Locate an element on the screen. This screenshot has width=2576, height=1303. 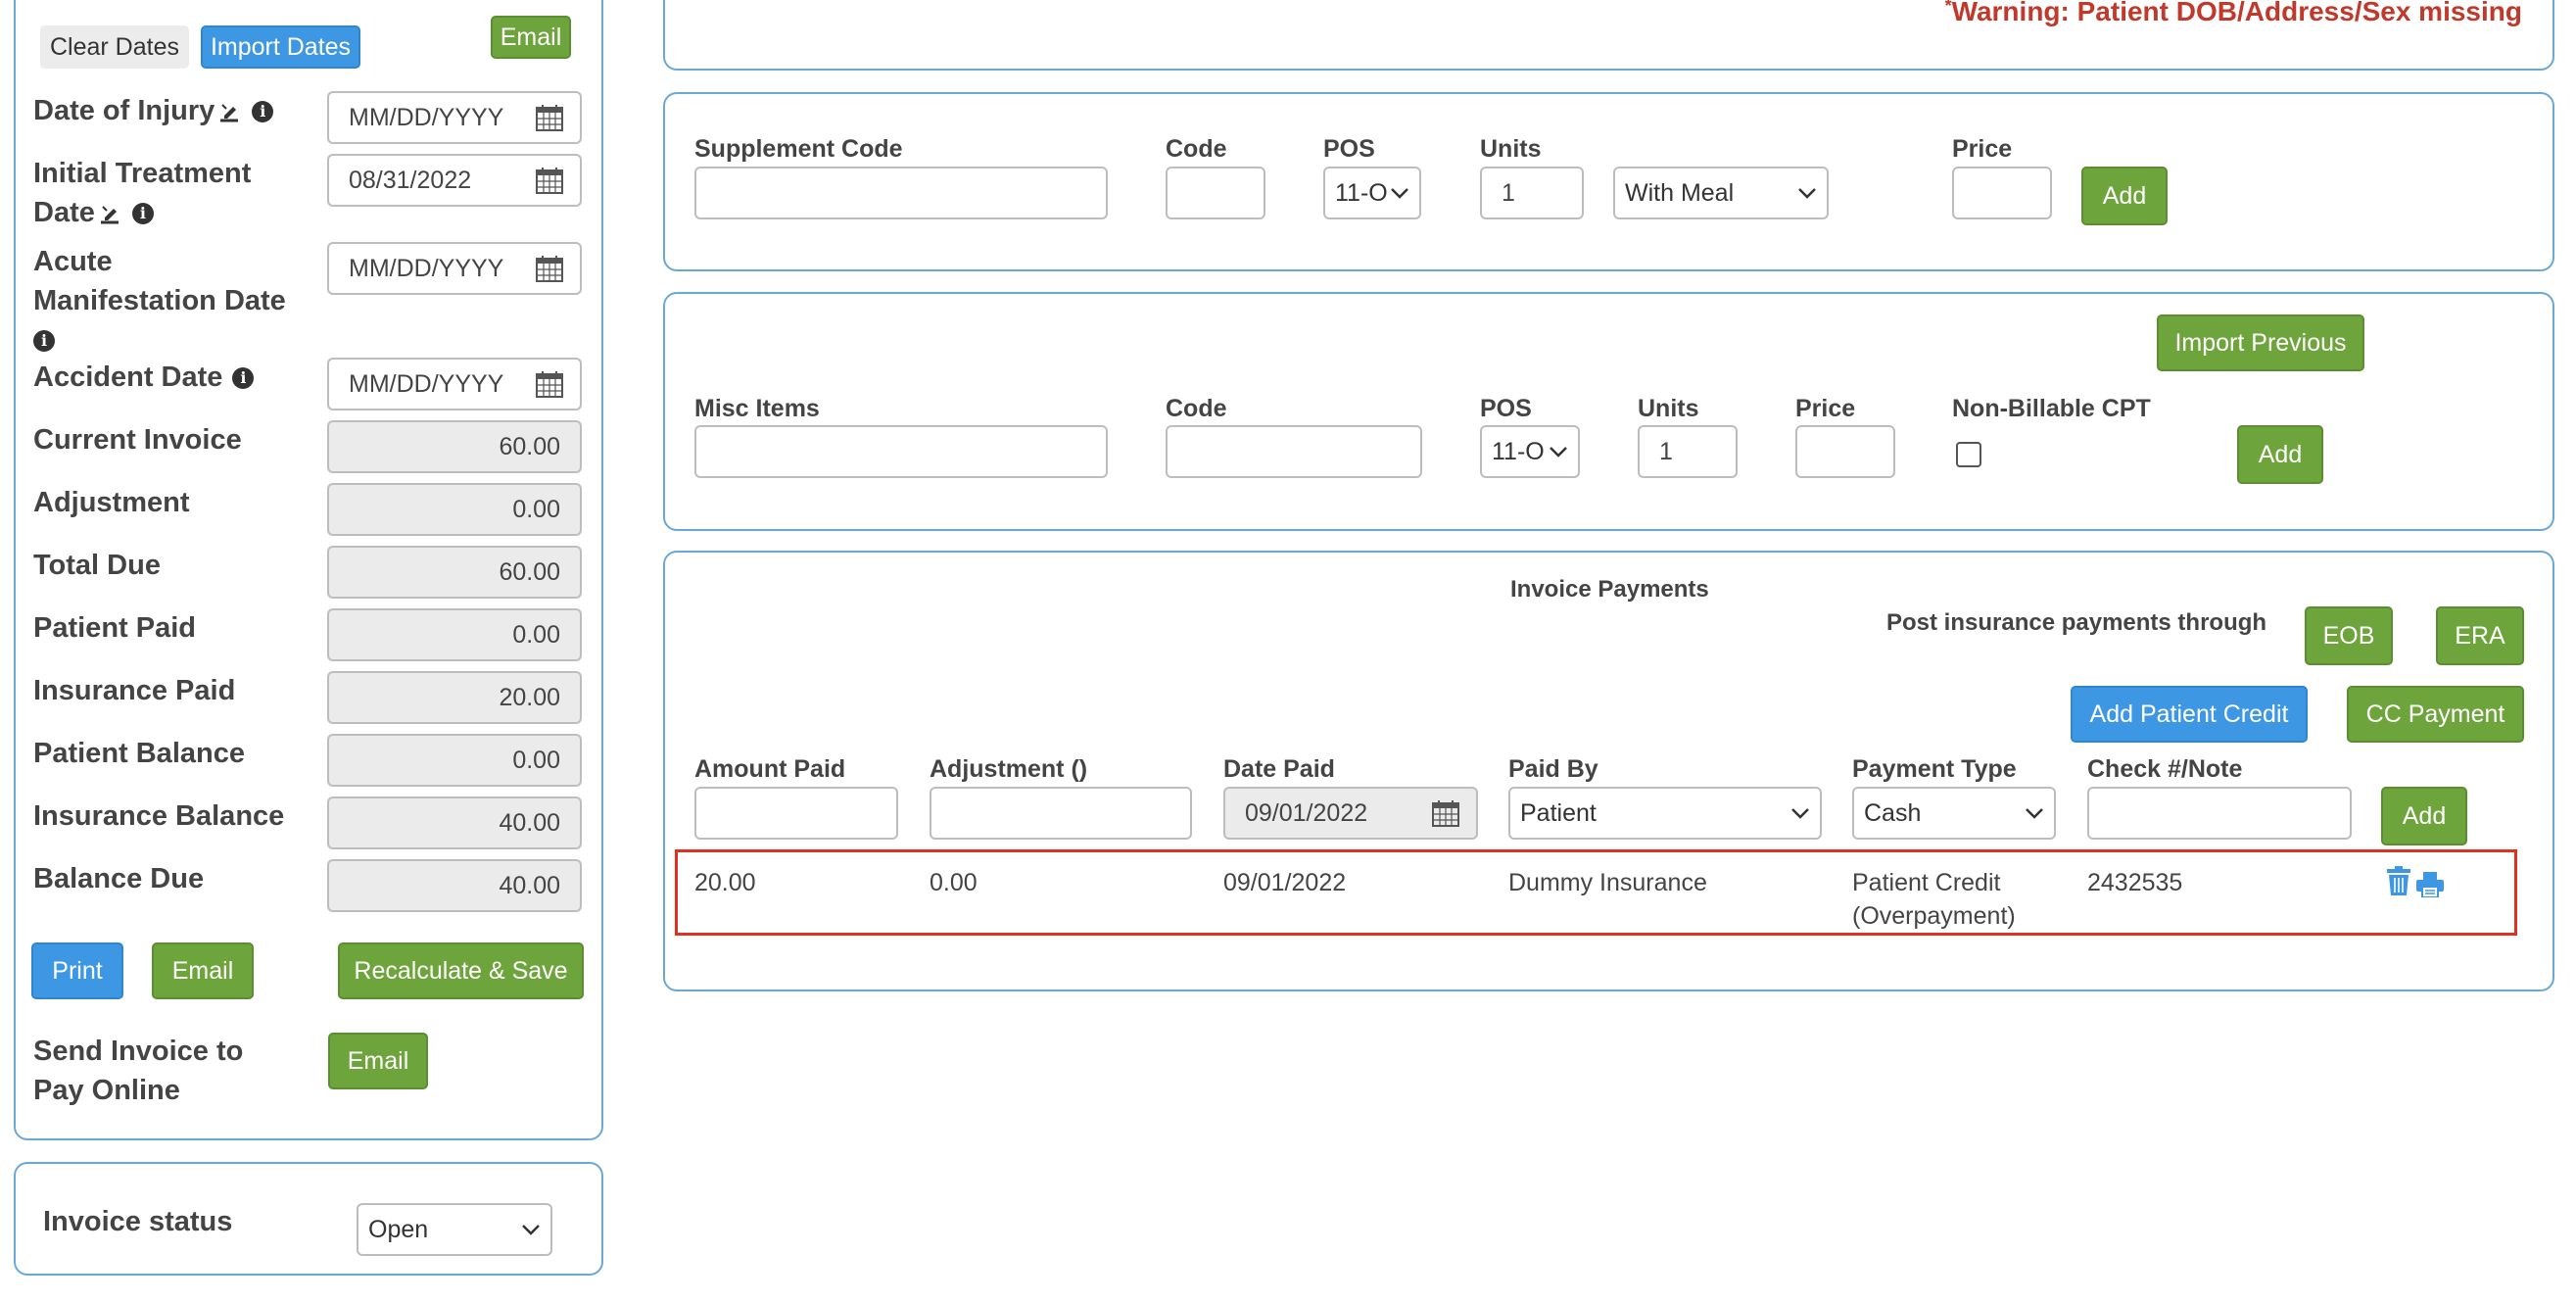
row-date: 09/01/2022 is located at coordinates (1285, 883).